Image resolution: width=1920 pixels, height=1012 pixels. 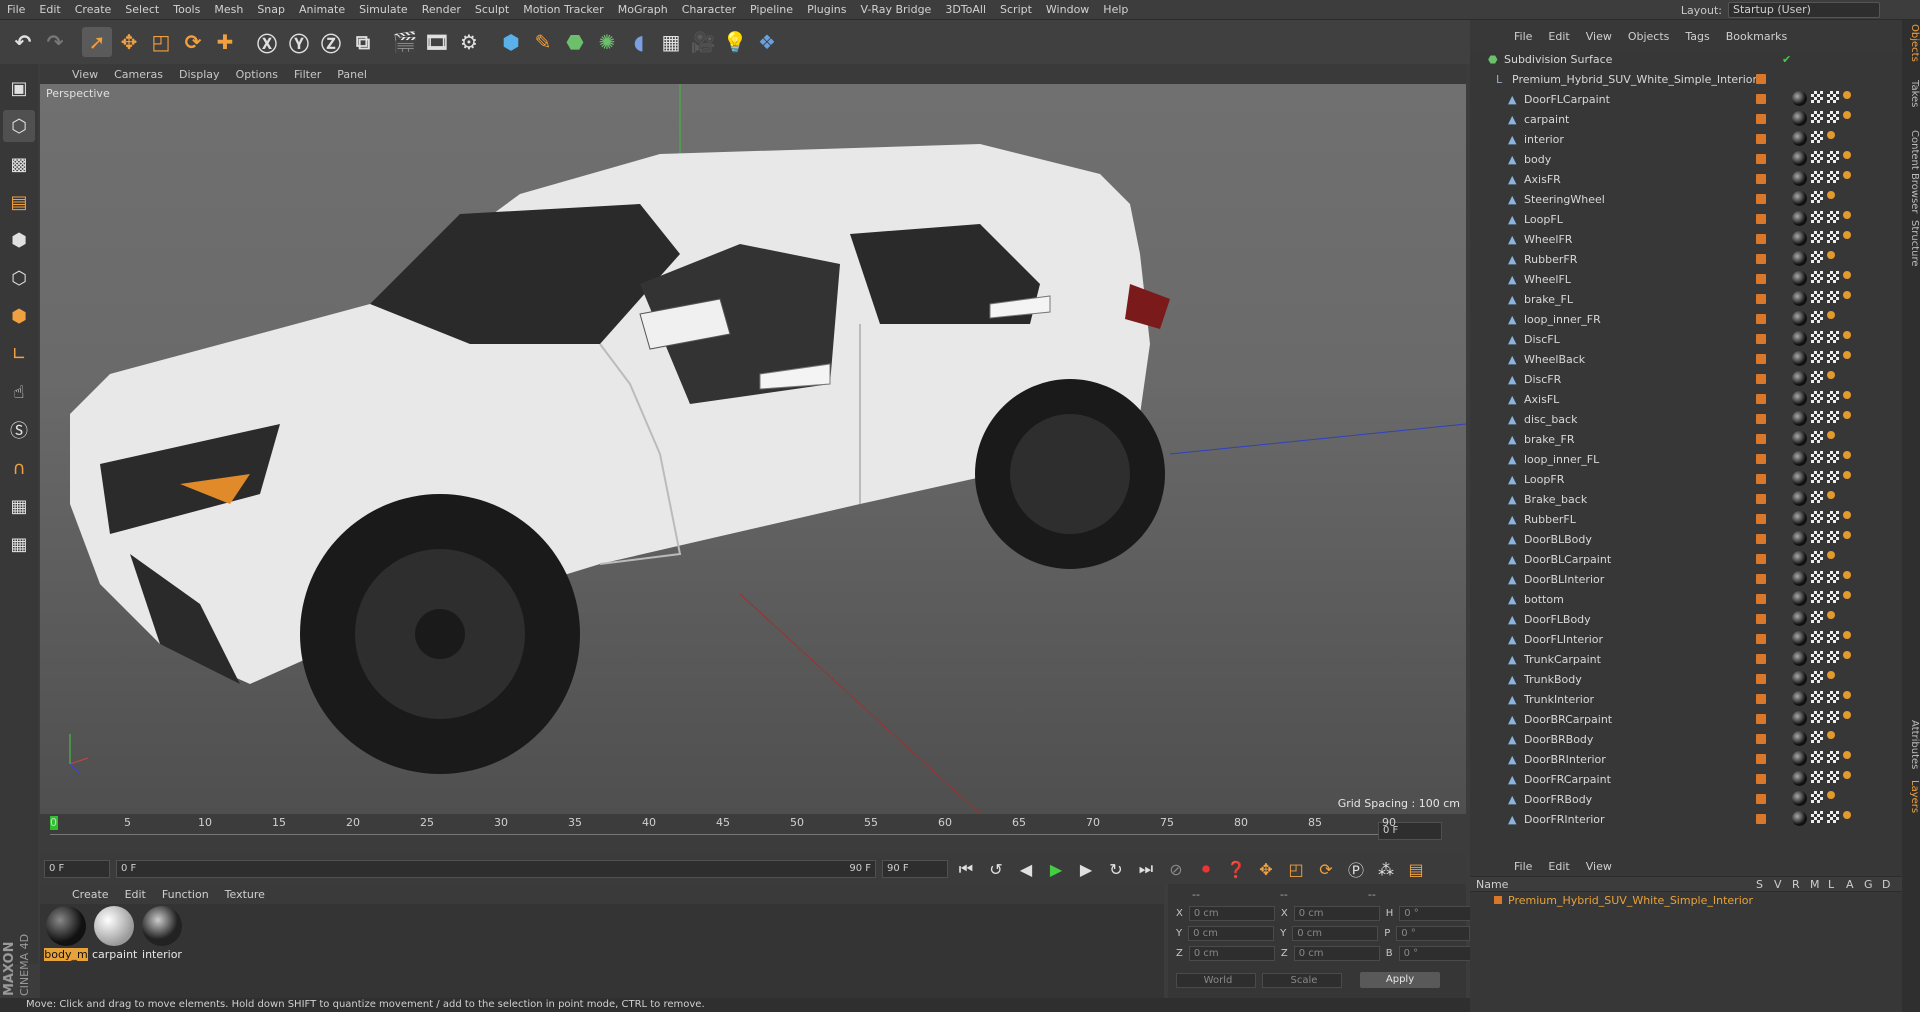 What do you see at coordinates (1086, 869) in the screenshot?
I see `next-frame-icon: ▶` at bounding box center [1086, 869].